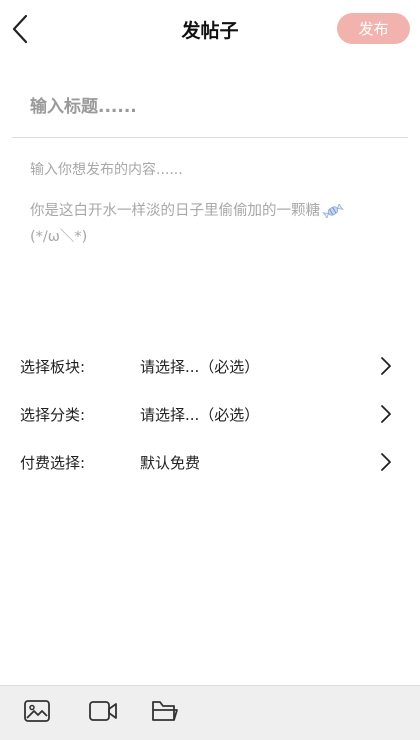 This screenshot has height=740, width=420. What do you see at coordinates (215, 170) in the screenshot?
I see `content-input` at bounding box center [215, 170].